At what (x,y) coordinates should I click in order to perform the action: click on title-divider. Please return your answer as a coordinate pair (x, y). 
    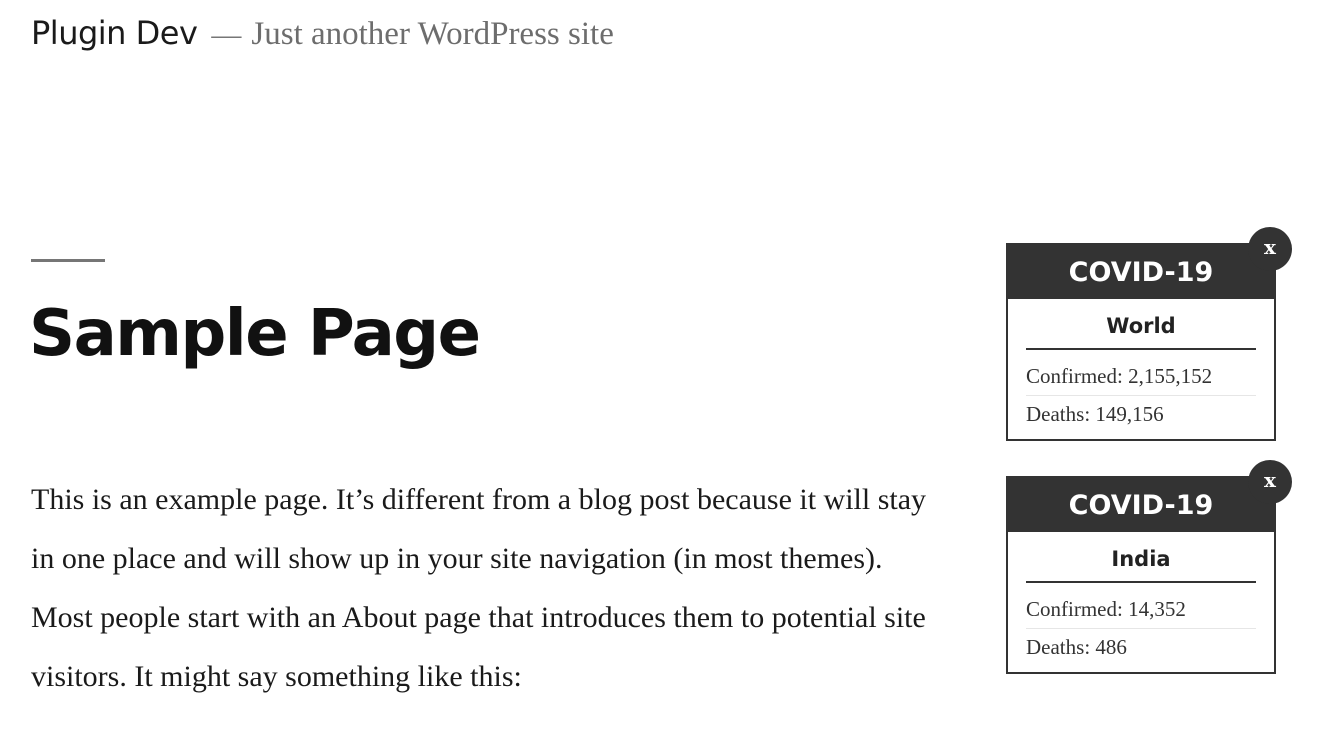
    Looking at the image, I should click on (68, 260).